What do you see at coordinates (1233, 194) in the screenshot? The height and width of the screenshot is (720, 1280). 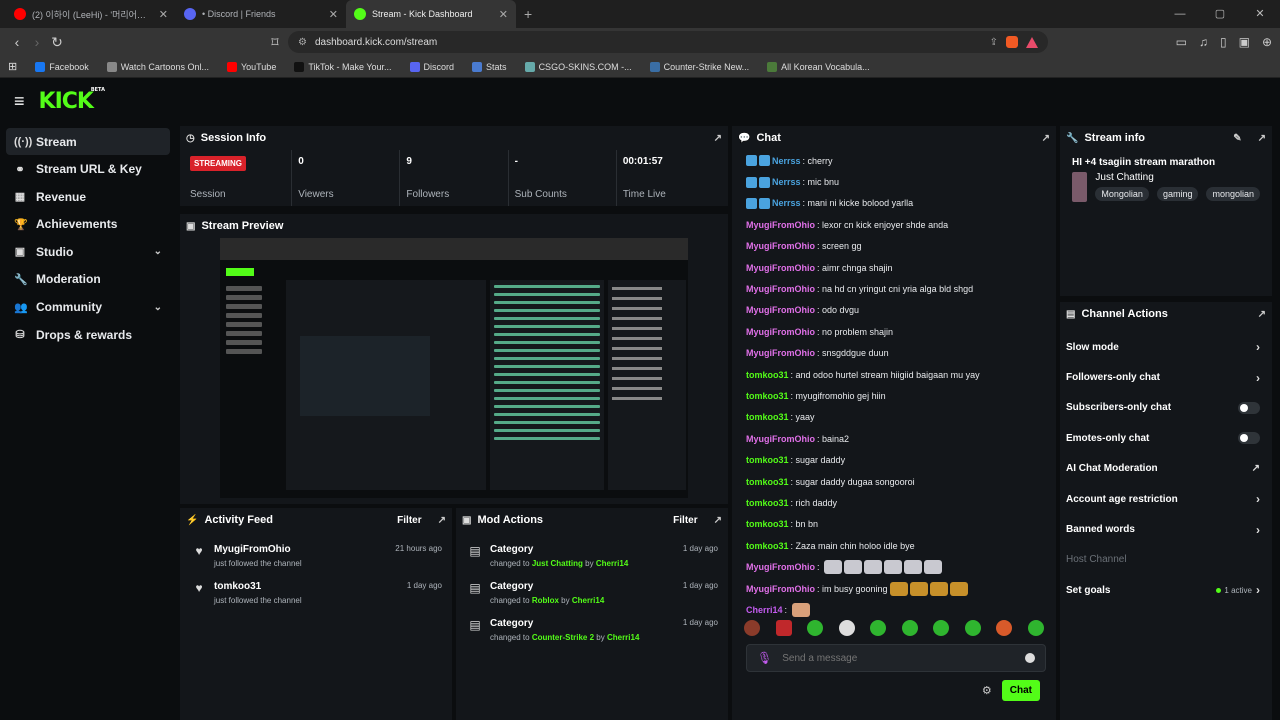 I see `stream-tag: mongolian` at bounding box center [1233, 194].